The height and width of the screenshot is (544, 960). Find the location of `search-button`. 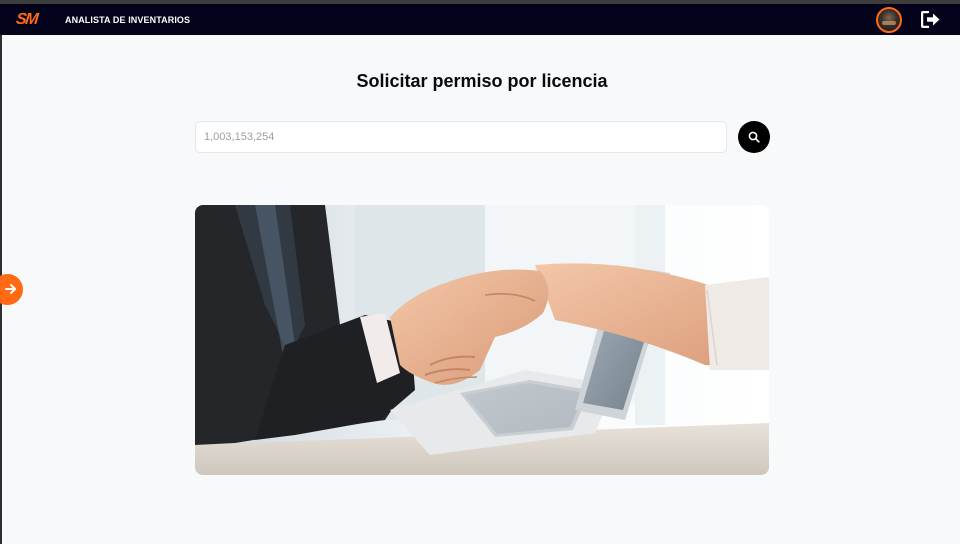

search-button is located at coordinates (754, 137).